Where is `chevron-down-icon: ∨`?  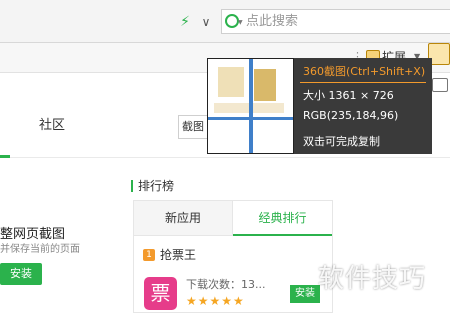
chevron-down-icon: ∨ is located at coordinates (206, 22).